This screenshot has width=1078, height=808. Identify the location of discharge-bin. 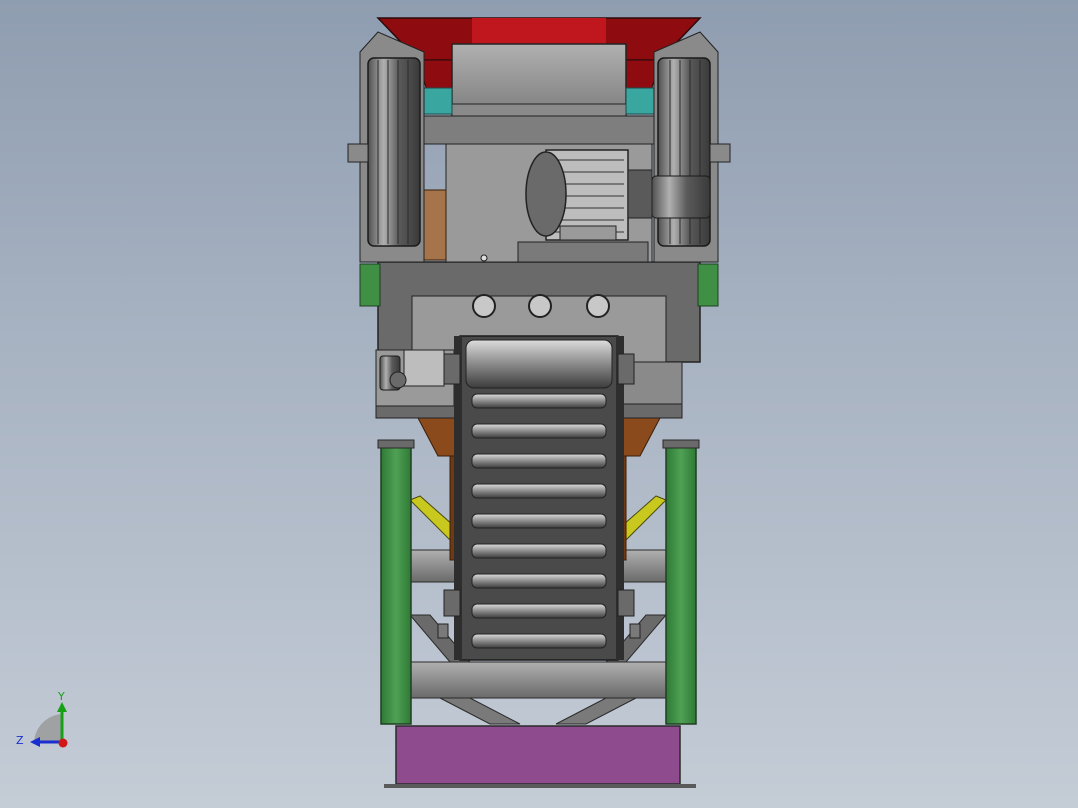
(540, 756).